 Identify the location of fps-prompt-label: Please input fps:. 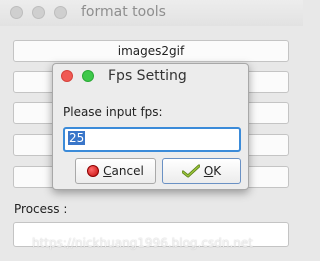
(113, 112).